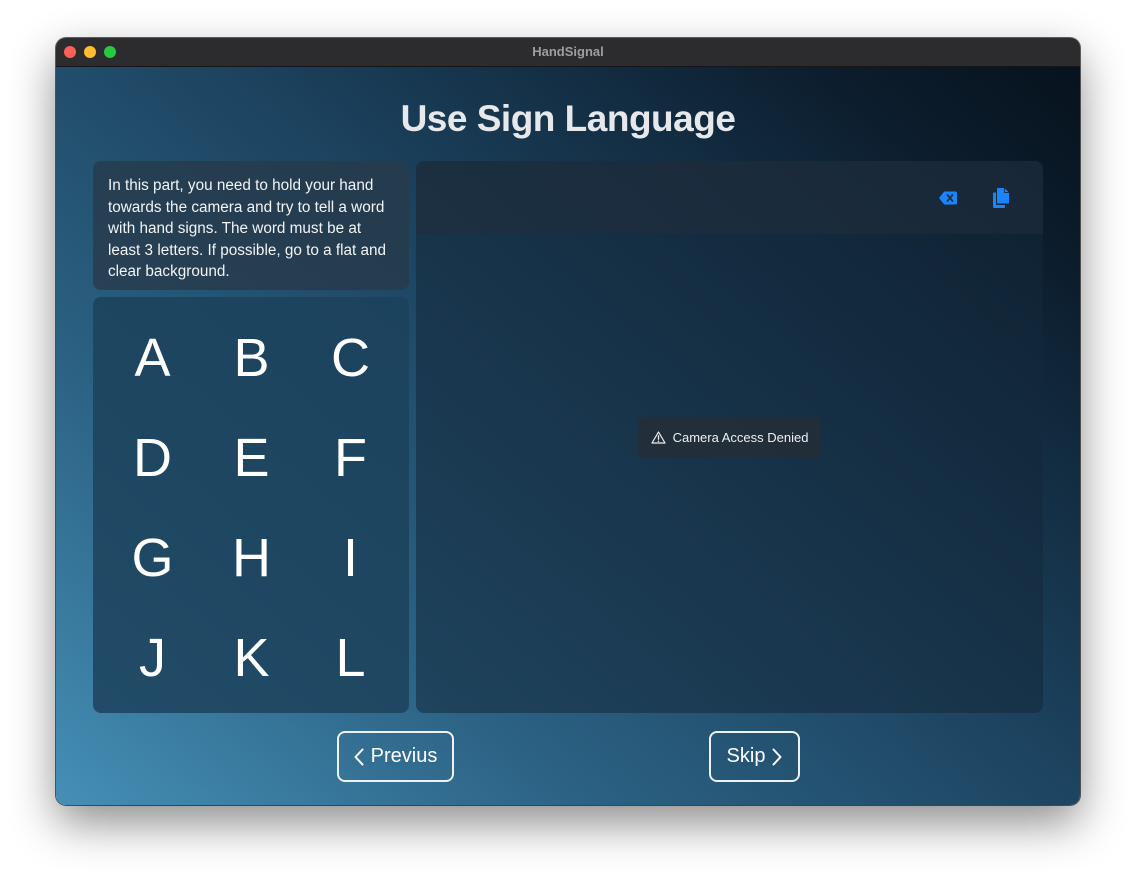 The image size is (1136, 880). Describe the element at coordinates (729, 197) in the screenshot. I see `word-toolbar` at that location.